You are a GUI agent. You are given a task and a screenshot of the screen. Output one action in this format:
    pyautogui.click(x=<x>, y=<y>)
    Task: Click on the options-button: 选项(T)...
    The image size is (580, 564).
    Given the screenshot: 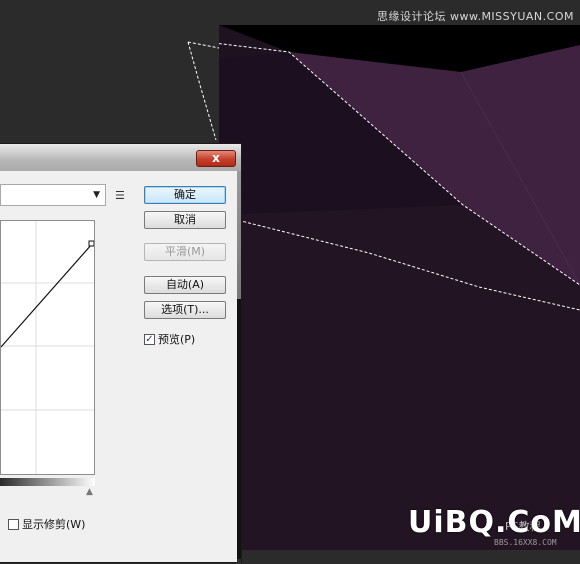 What is the action you would take?
    pyautogui.click(x=185, y=310)
    